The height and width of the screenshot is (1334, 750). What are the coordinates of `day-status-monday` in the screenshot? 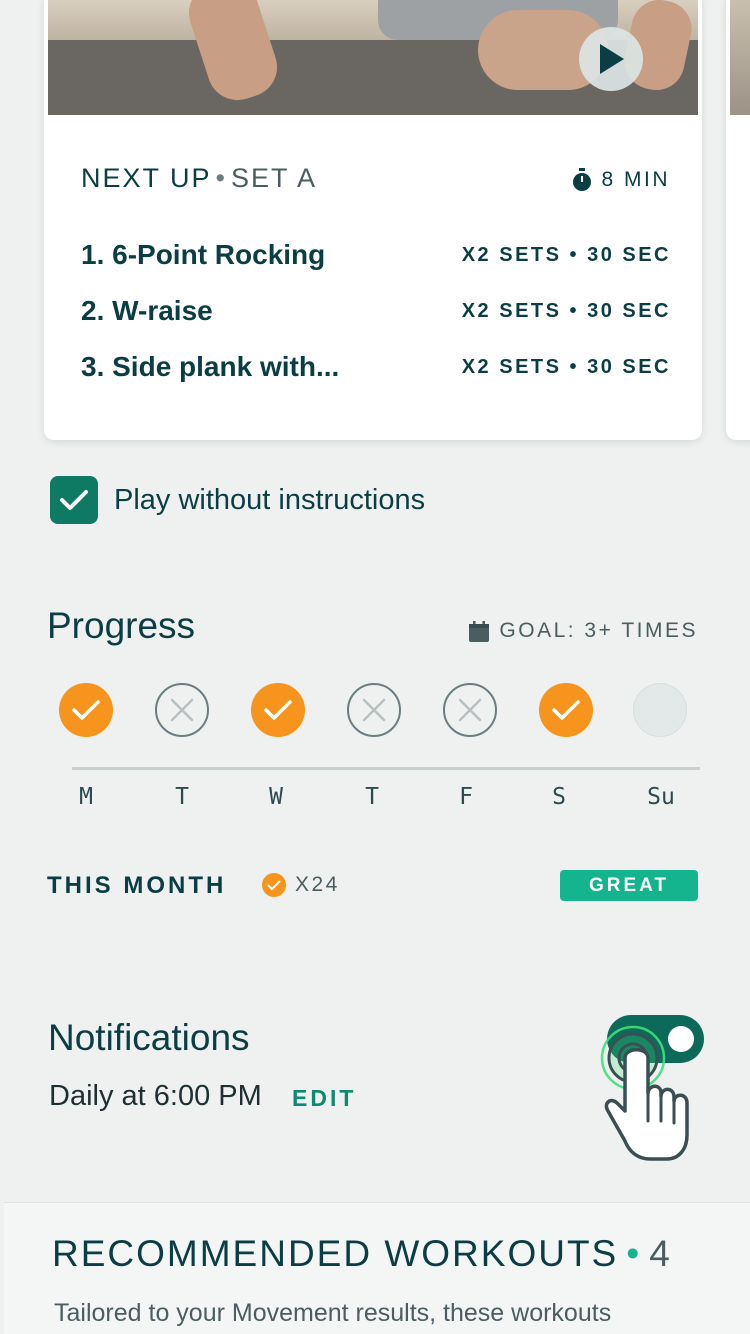 It's located at (86, 710).